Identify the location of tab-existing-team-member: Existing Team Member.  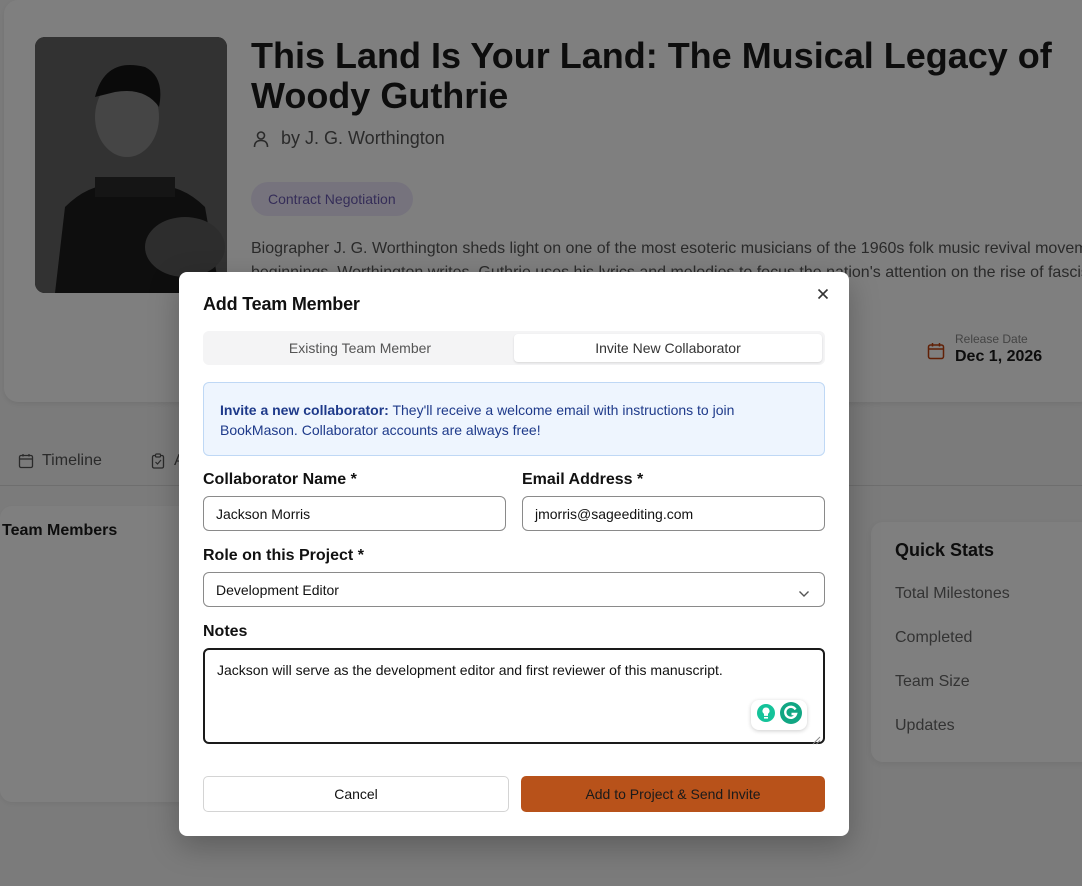
(360, 348).